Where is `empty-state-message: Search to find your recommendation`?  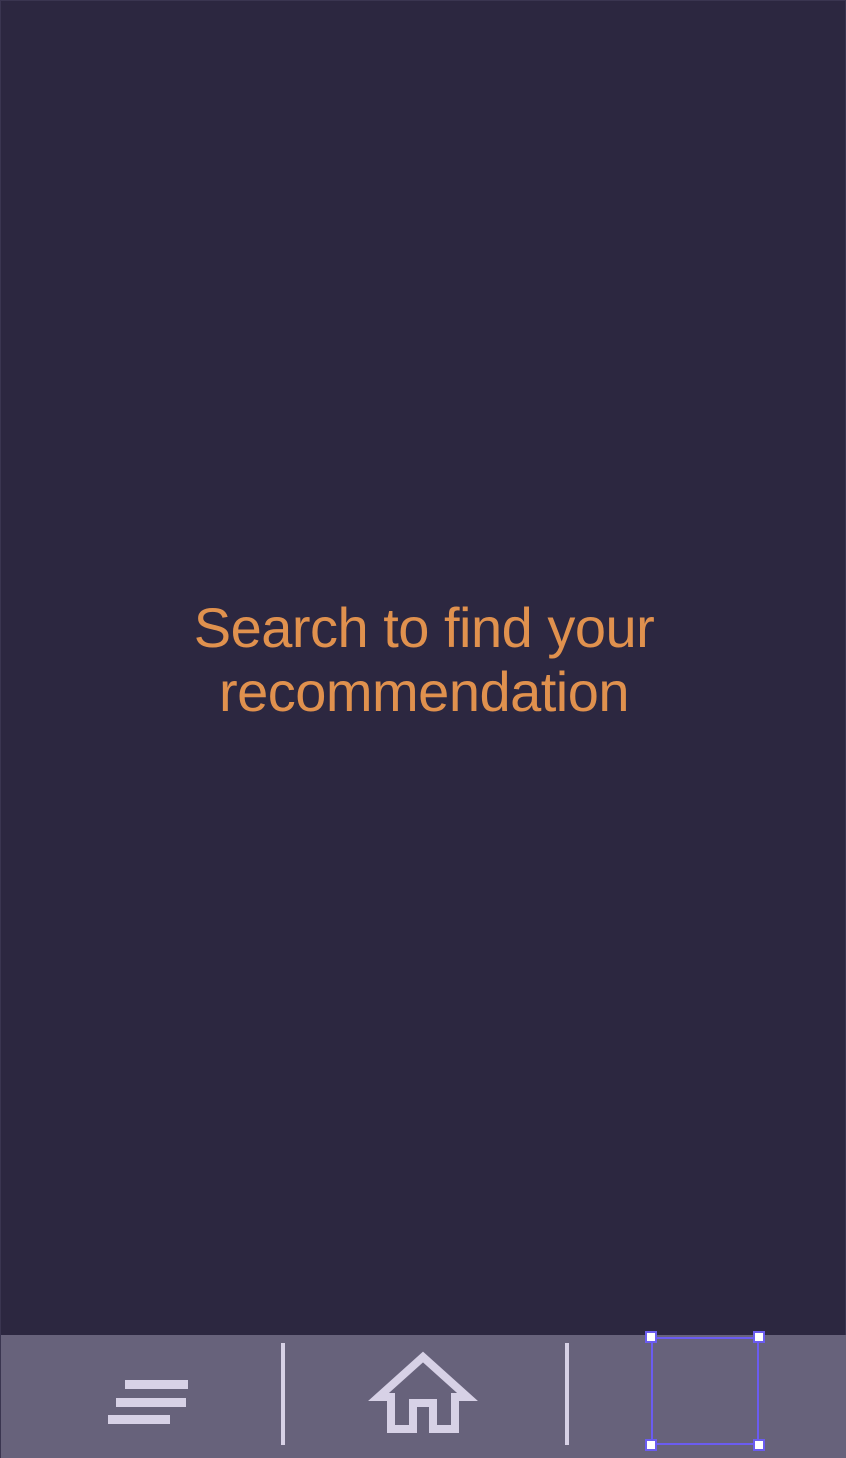 empty-state-message: Search to find your recommendation is located at coordinates (424, 659).